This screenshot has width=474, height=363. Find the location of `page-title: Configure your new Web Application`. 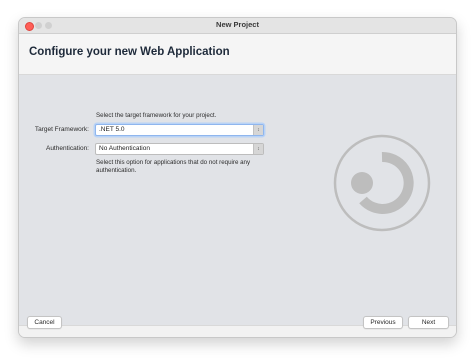

page-title: Configure your new Web Application is located at coordinates (129, 52).